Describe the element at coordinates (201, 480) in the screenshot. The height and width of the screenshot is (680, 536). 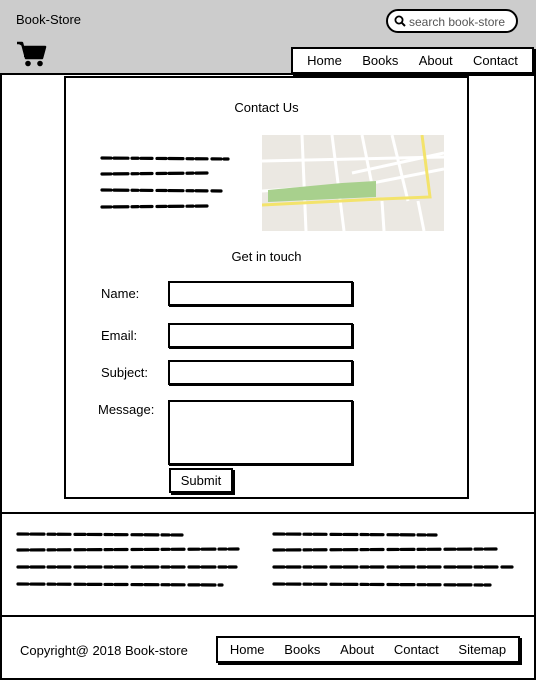
I see `submit-button: Submit` at that location.